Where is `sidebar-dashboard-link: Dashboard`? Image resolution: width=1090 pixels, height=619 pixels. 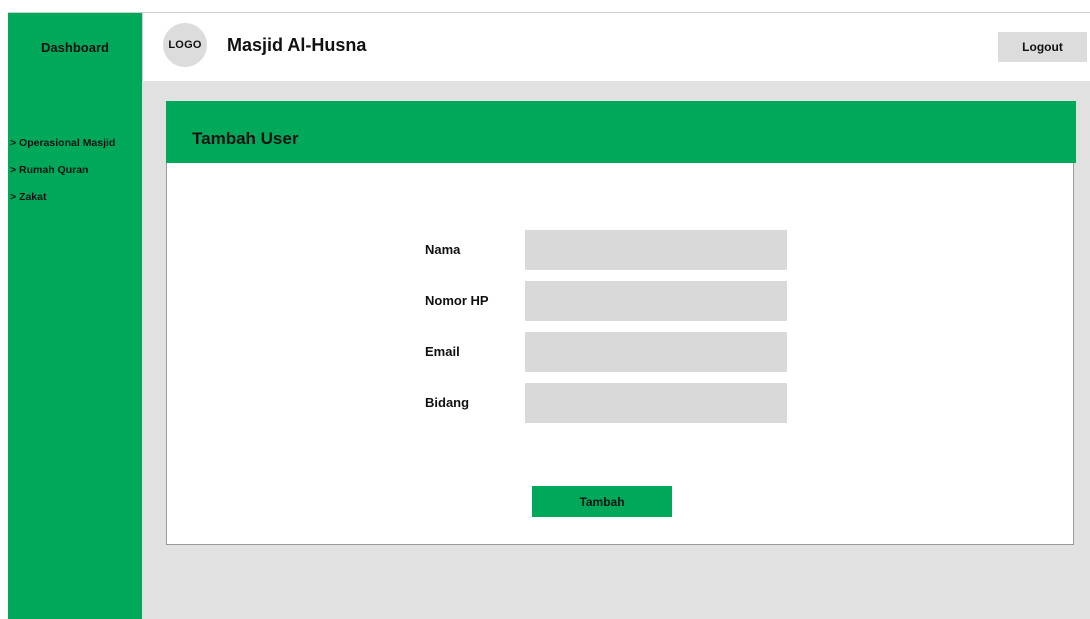 sidebar-dashboard-link: Dashboard is located at coordinates (75, 47).